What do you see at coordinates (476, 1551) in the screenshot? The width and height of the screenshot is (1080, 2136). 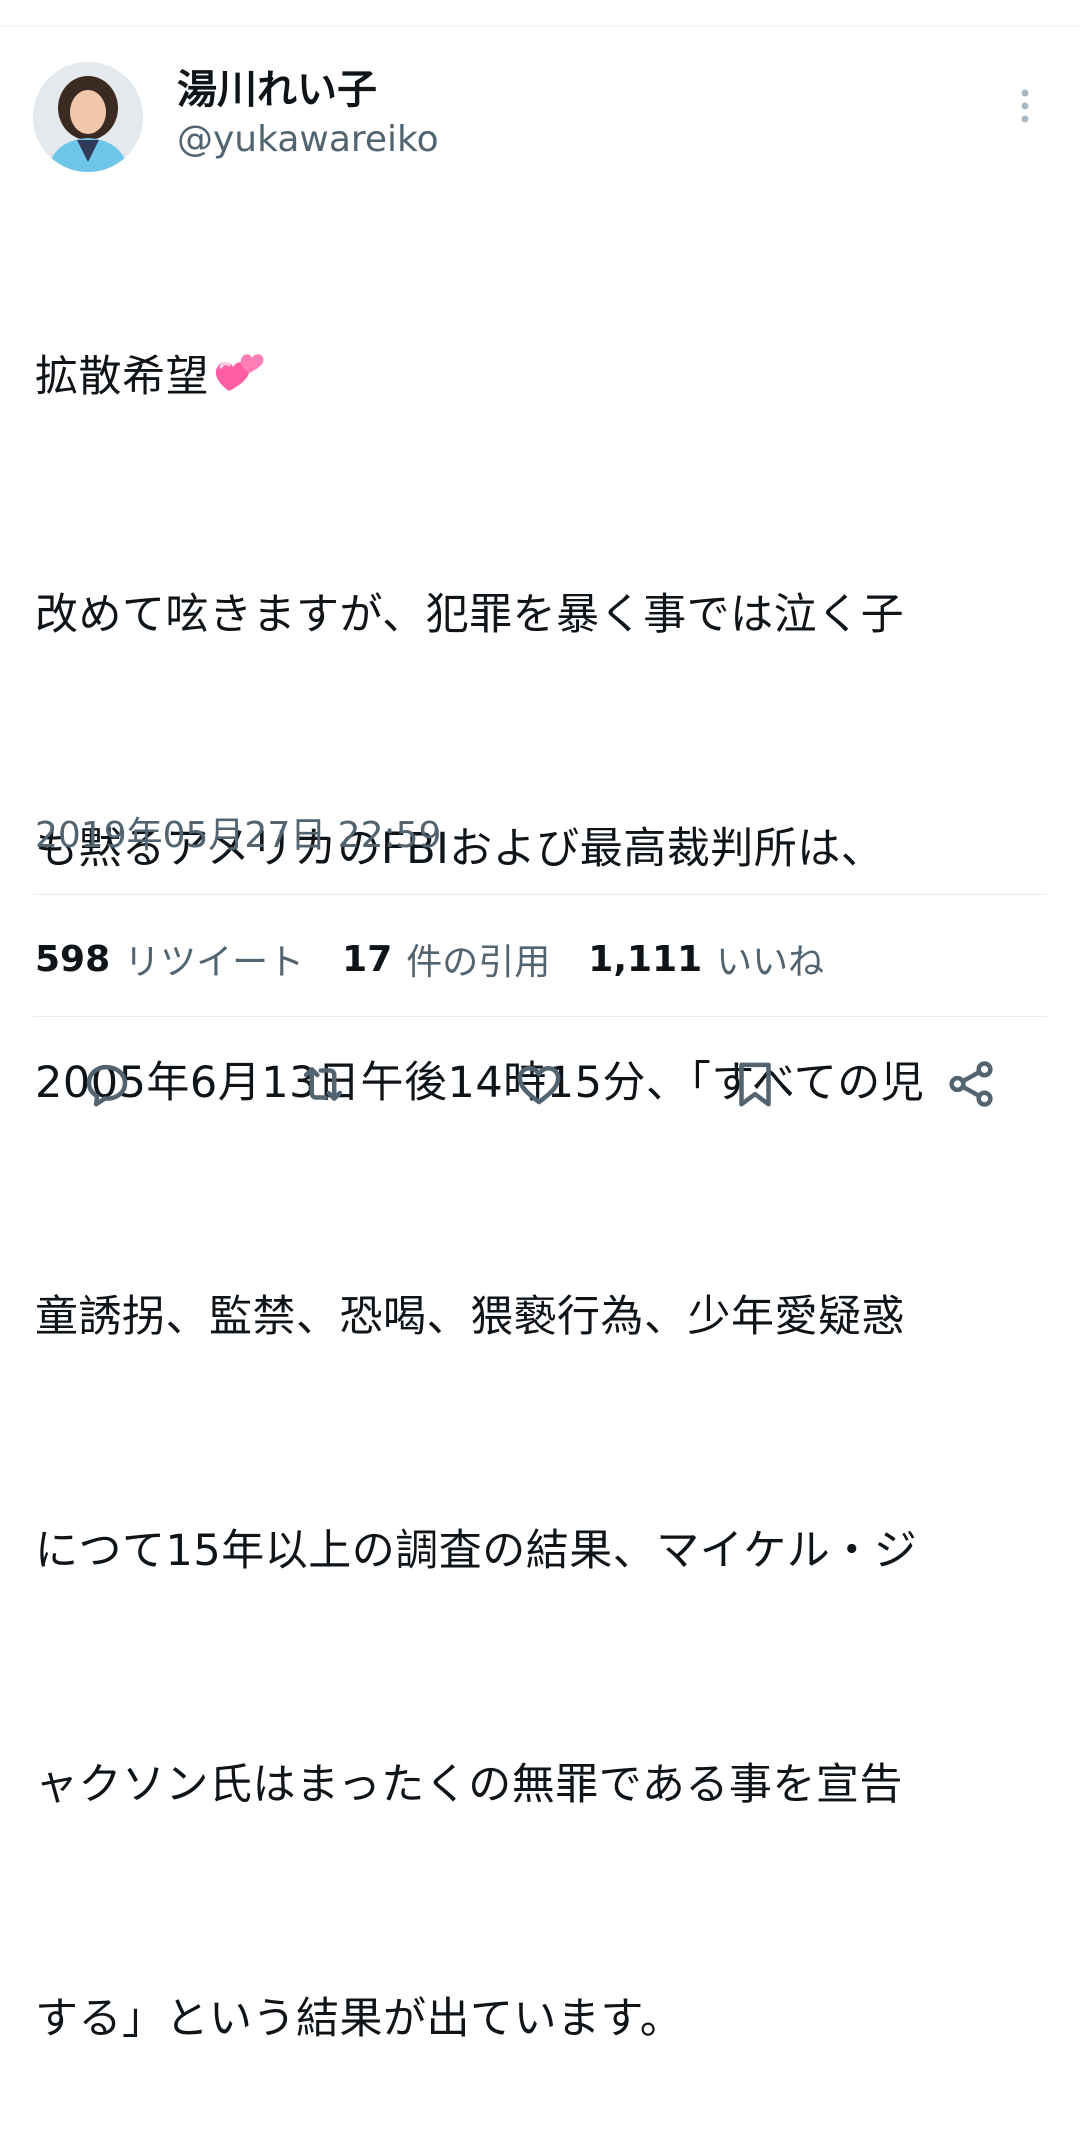 I see `tweet-line: につて15年以上の調査の結果、マイケル・ジ` at bounding box center [476, 1551].